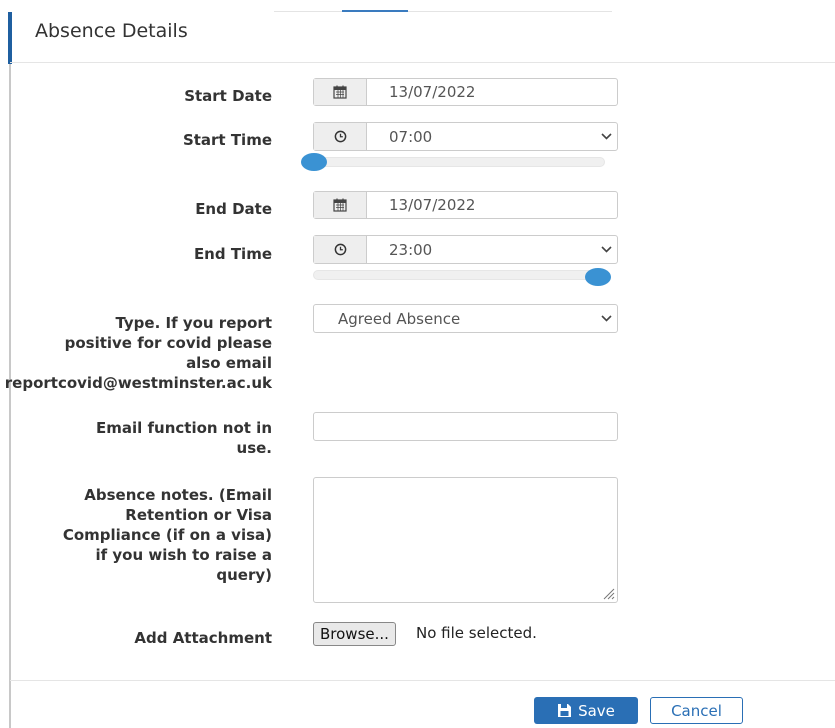 Image resolution: width=835 pixels, height=728 pixels. Describe the element at coordinates (10, 396) in the screenshot. I see `left-edge-divider` at that location.